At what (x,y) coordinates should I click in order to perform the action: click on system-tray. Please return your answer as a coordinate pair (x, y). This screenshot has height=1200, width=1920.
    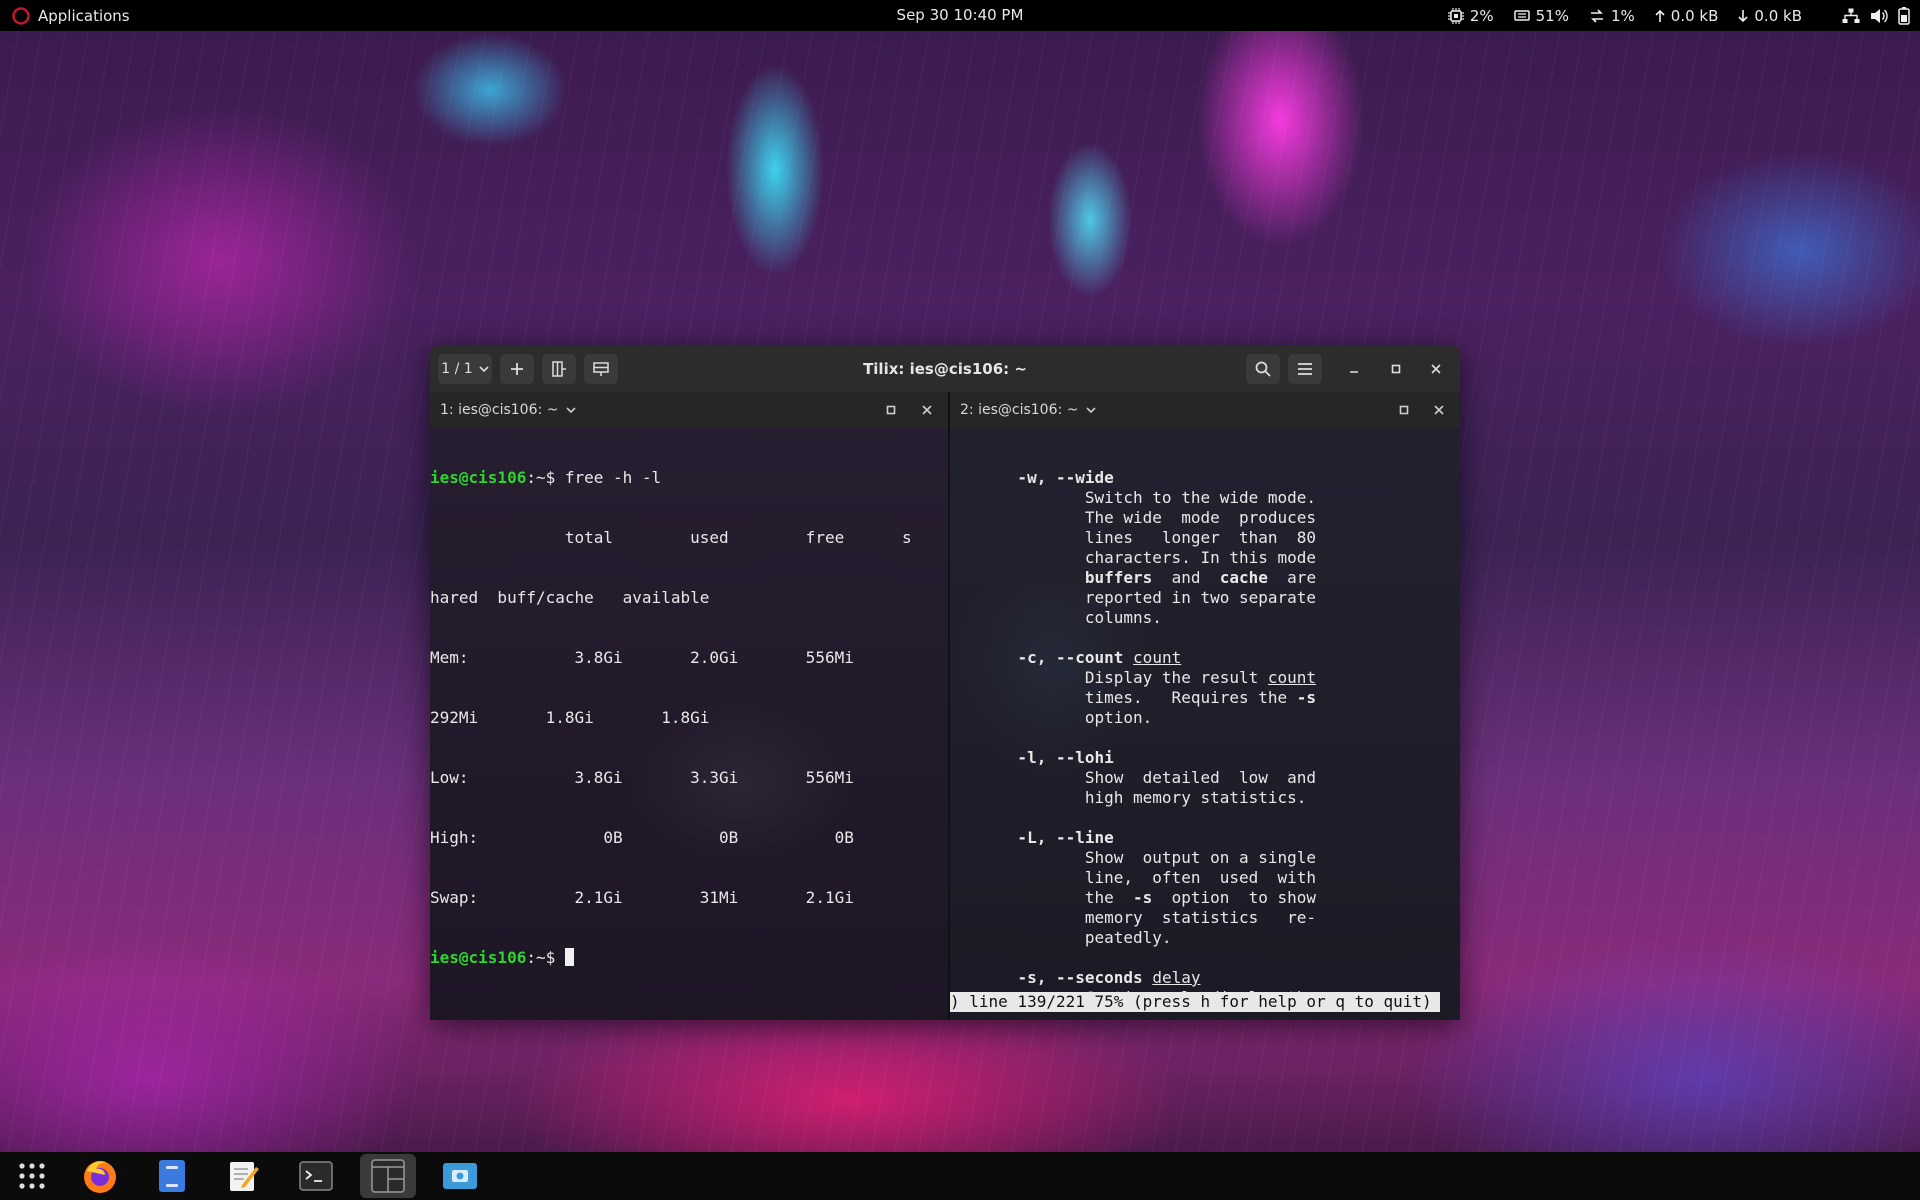
    Looking at the image, I should click on (1876, 15).